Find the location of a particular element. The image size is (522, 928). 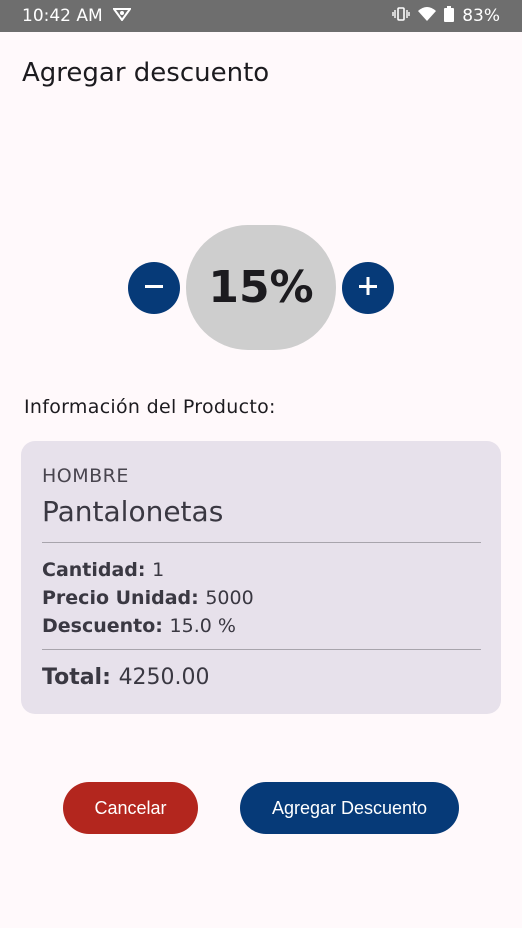

cancel-button: Cancelar is located at coordinates (130, 808).